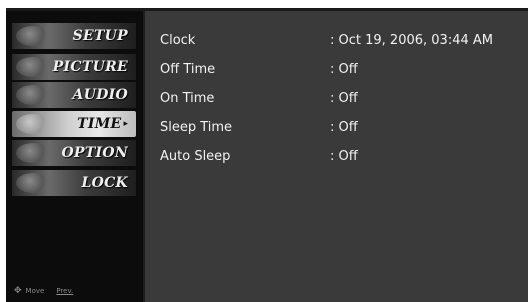 The height and width of the screenshot is (302, 528). What do you see at coordinates (187, 98) in the screenshot?
I see `setting-name: On Time` at bounding box center [187, 98].